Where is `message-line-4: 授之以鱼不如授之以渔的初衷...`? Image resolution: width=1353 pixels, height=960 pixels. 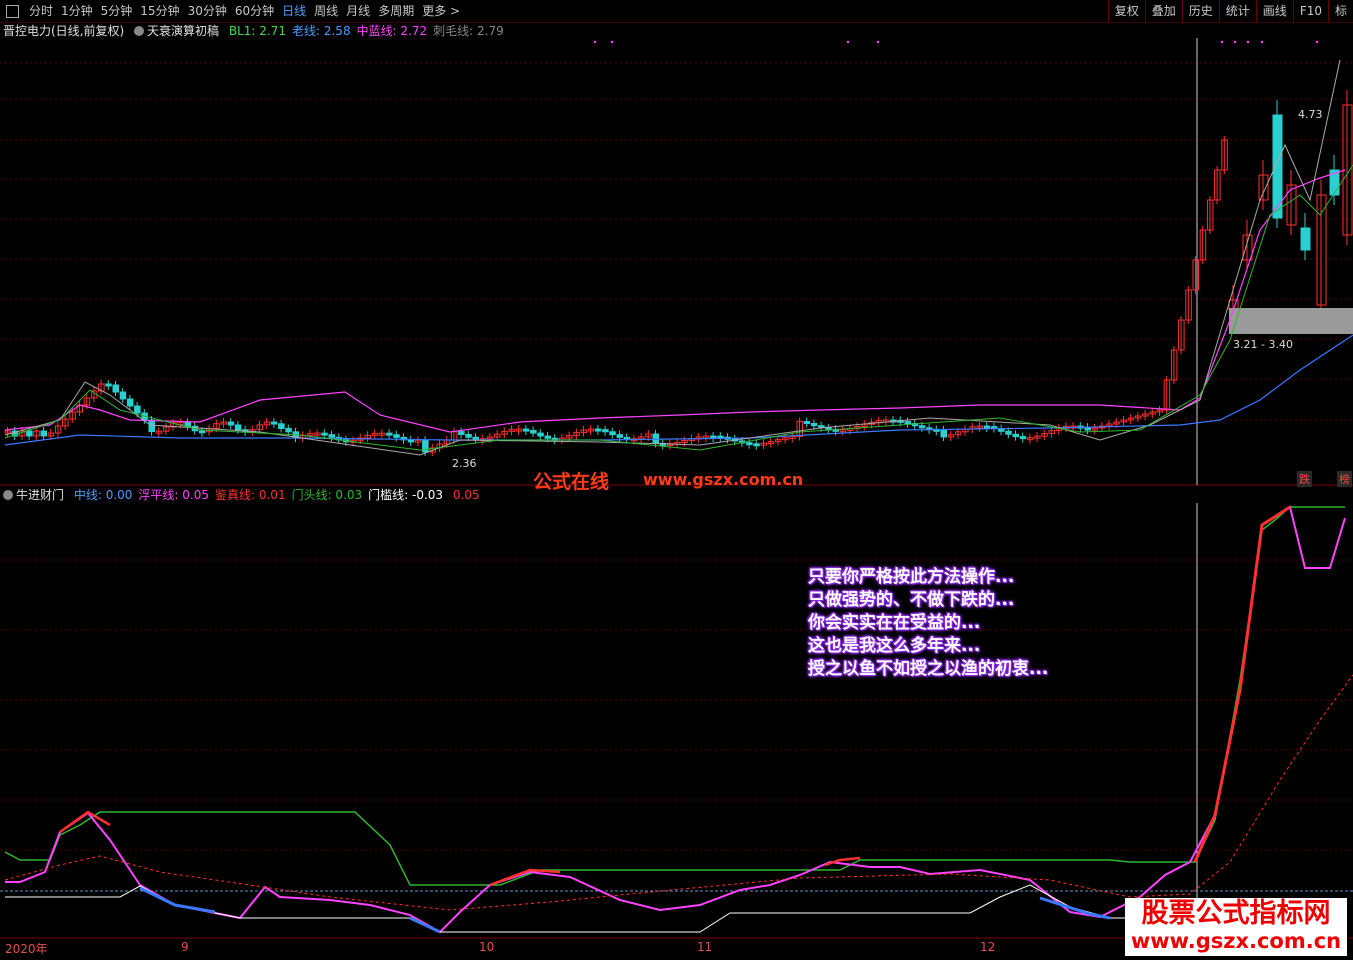 message-line-4: 授之以鱼不如授之以渔的初衷... is located at coordinates (928, 669).